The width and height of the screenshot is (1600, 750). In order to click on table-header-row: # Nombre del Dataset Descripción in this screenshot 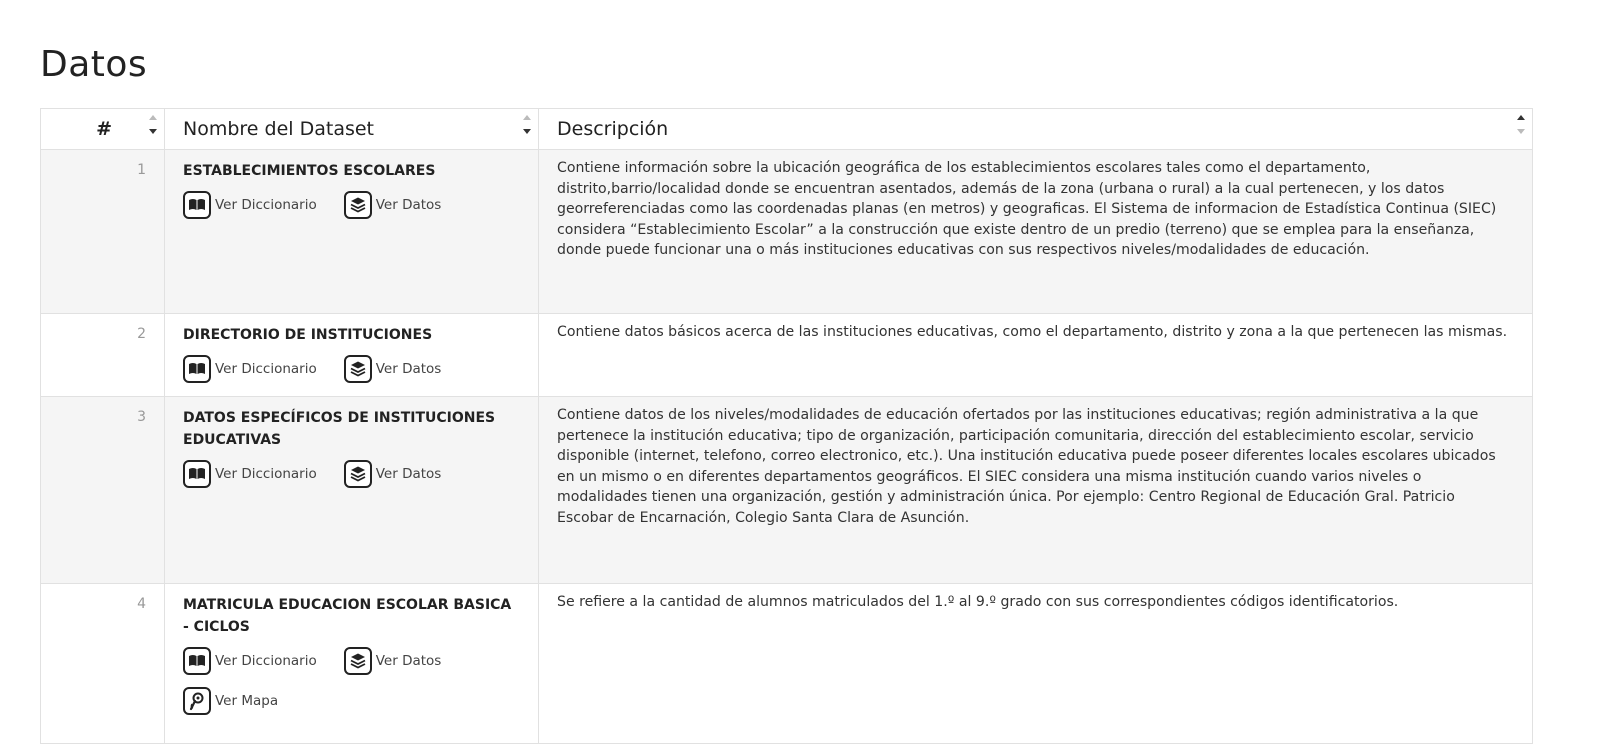, I will do `click(786, 129)`.